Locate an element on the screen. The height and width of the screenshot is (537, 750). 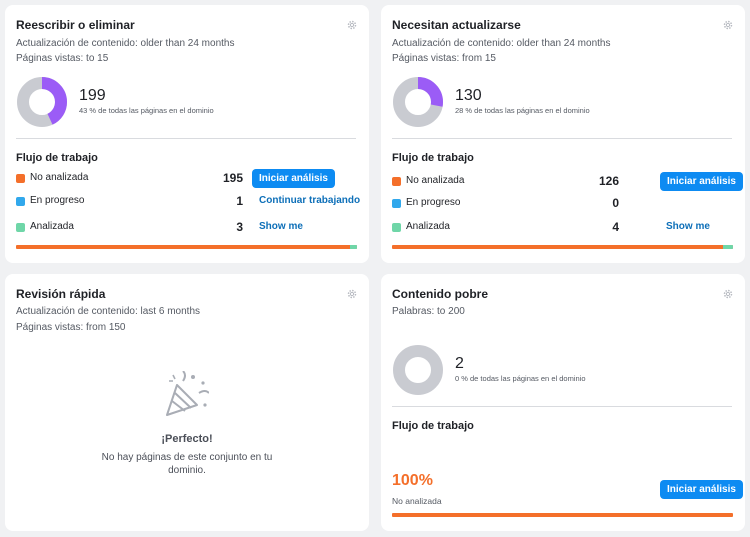
page-count: 2 is located at coordinates (459, 363).